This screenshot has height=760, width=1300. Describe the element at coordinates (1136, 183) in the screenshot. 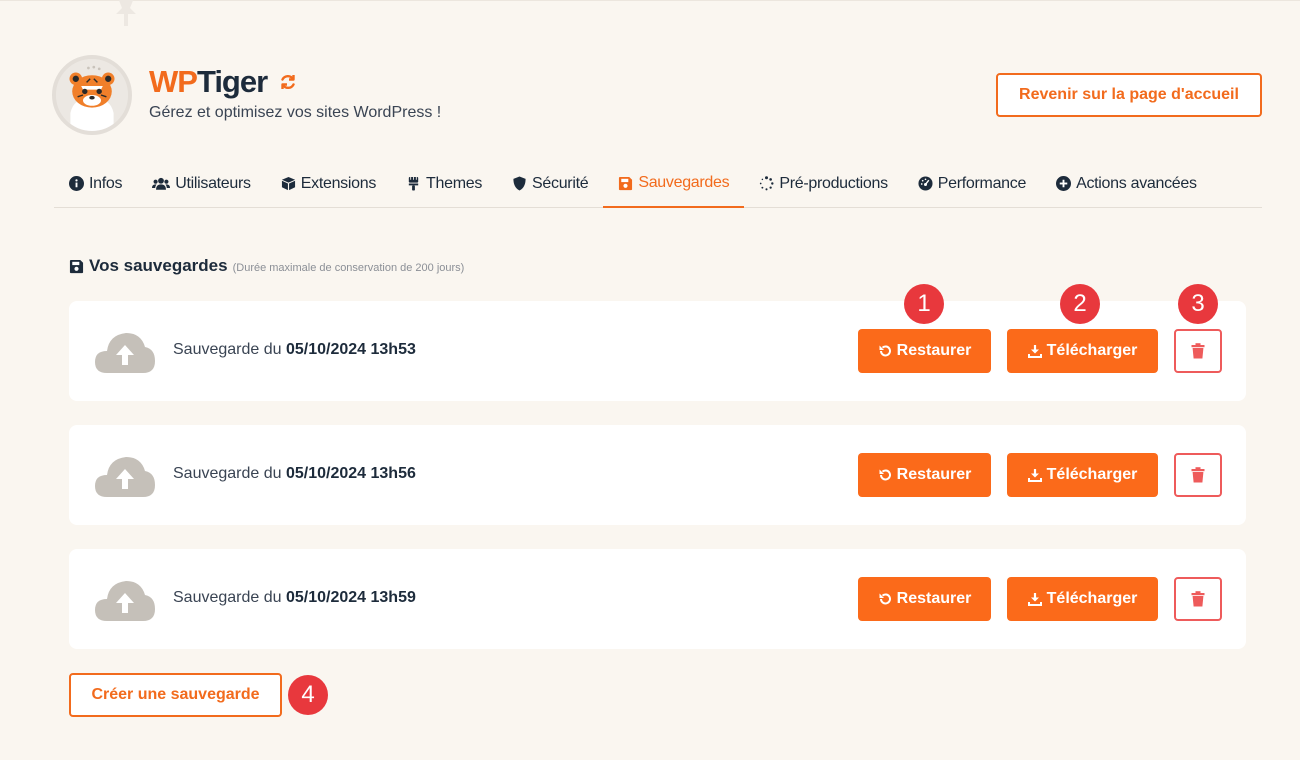

I see `tab-label: Actions avancées` at that location.